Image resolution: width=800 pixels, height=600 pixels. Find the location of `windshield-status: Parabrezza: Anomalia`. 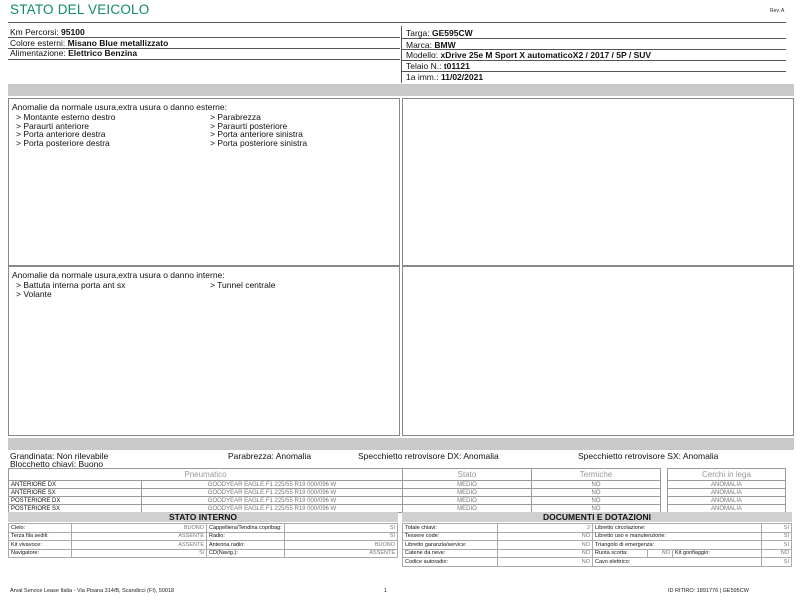

windshield-status: Parabrezza: Anomalia is located at coordinates (270, 456).